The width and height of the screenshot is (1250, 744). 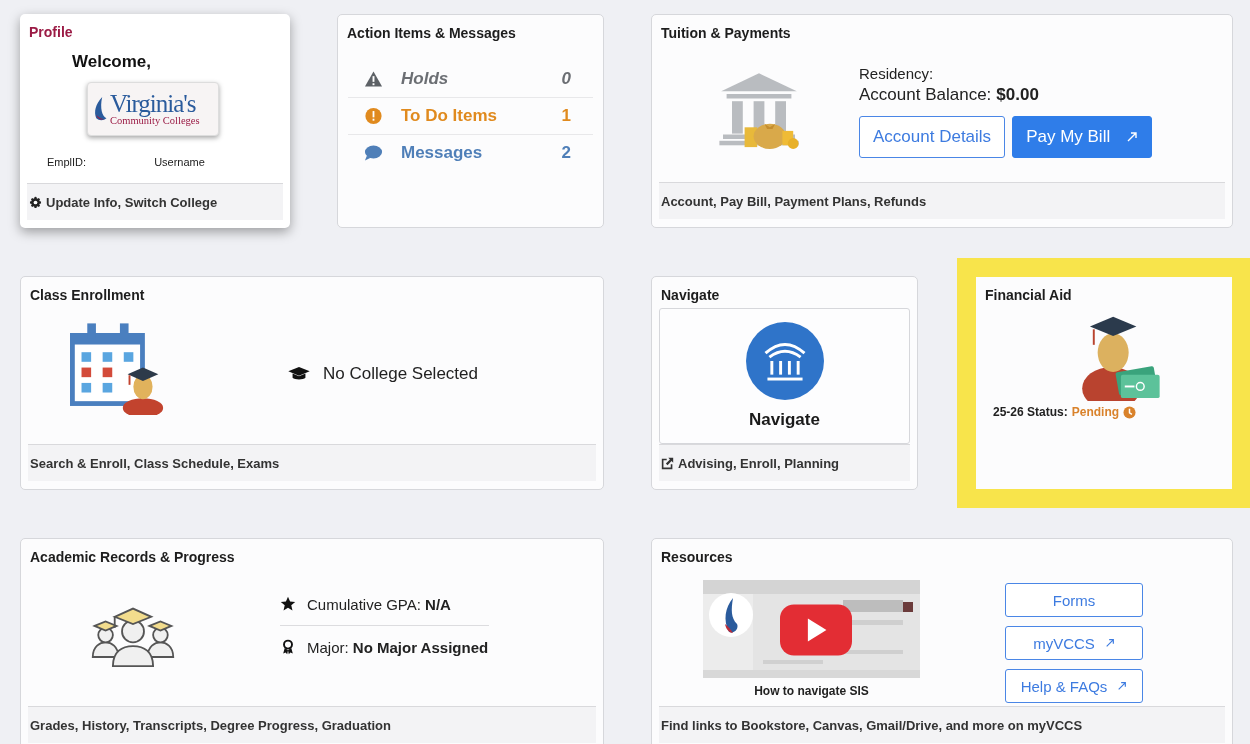 What do you see at coordinates (726, 32) in the screenshot?
I see `card-title: Tuition & Payments` at bounding box center [726, 32].